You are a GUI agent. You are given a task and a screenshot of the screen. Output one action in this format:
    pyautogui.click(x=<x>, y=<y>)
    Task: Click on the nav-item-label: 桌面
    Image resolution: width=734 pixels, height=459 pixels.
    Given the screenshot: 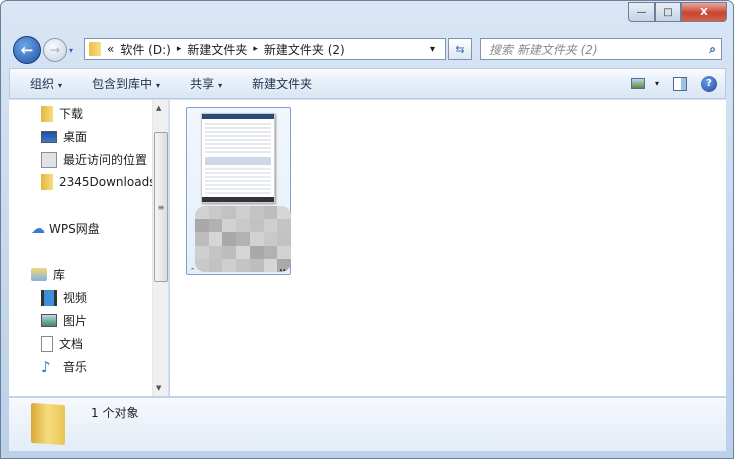 What is the action you would take?
    pyautogui.click(x=75, y=137)
    